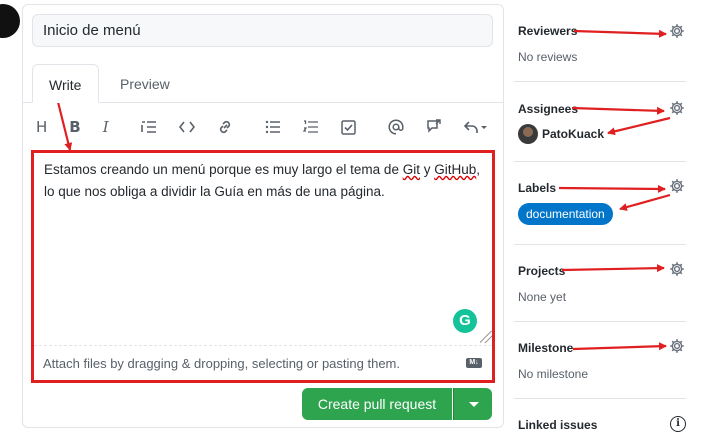  I want to click on labels-title: Labels, so click(537, 188).